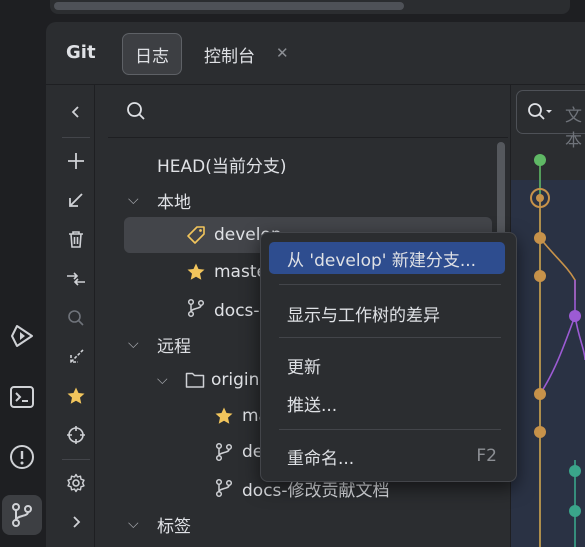  I want to click on compare-icon, so click(76, 279).